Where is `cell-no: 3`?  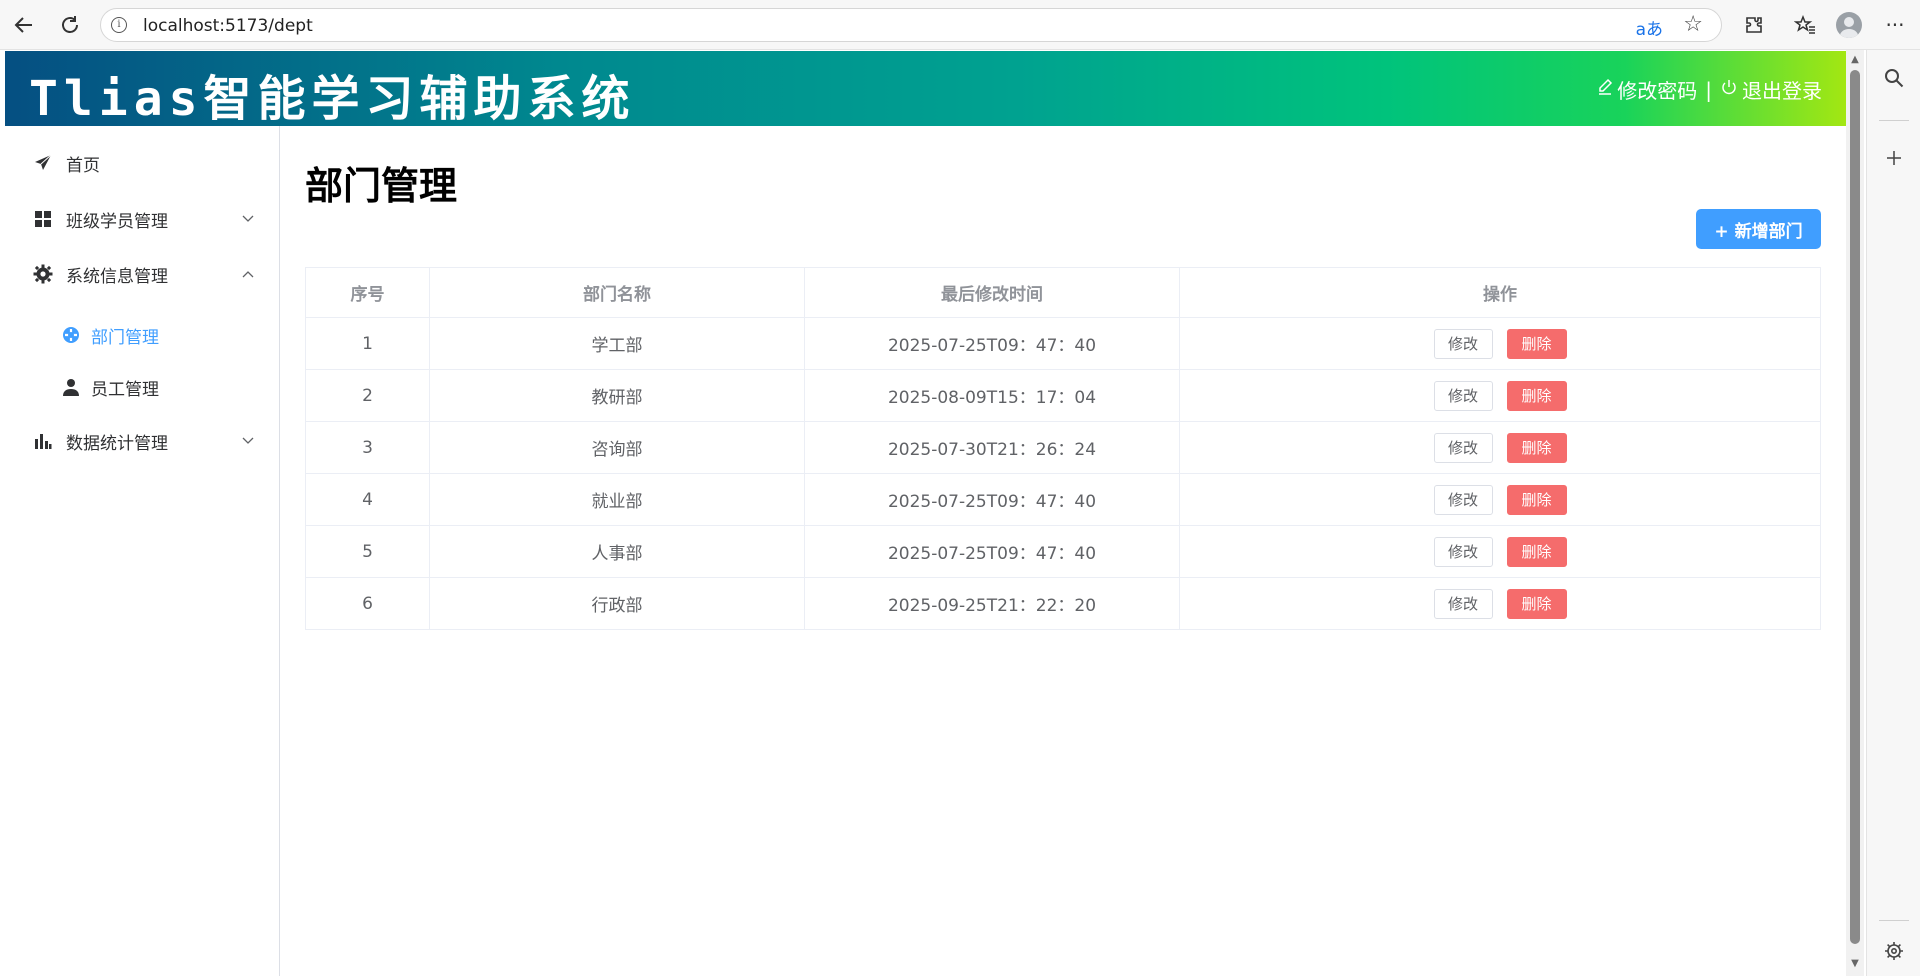
cell-no: 3 is located at coordinates (367, 447).